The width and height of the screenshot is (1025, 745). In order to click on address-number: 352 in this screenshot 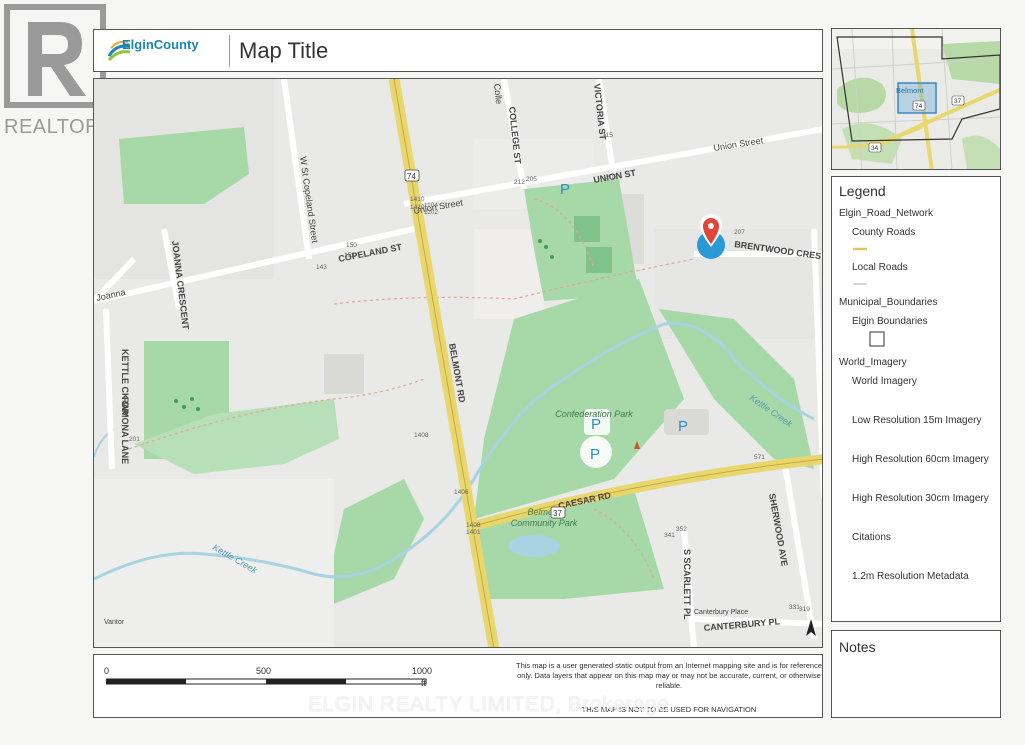, I will do `click(681, 529)`.